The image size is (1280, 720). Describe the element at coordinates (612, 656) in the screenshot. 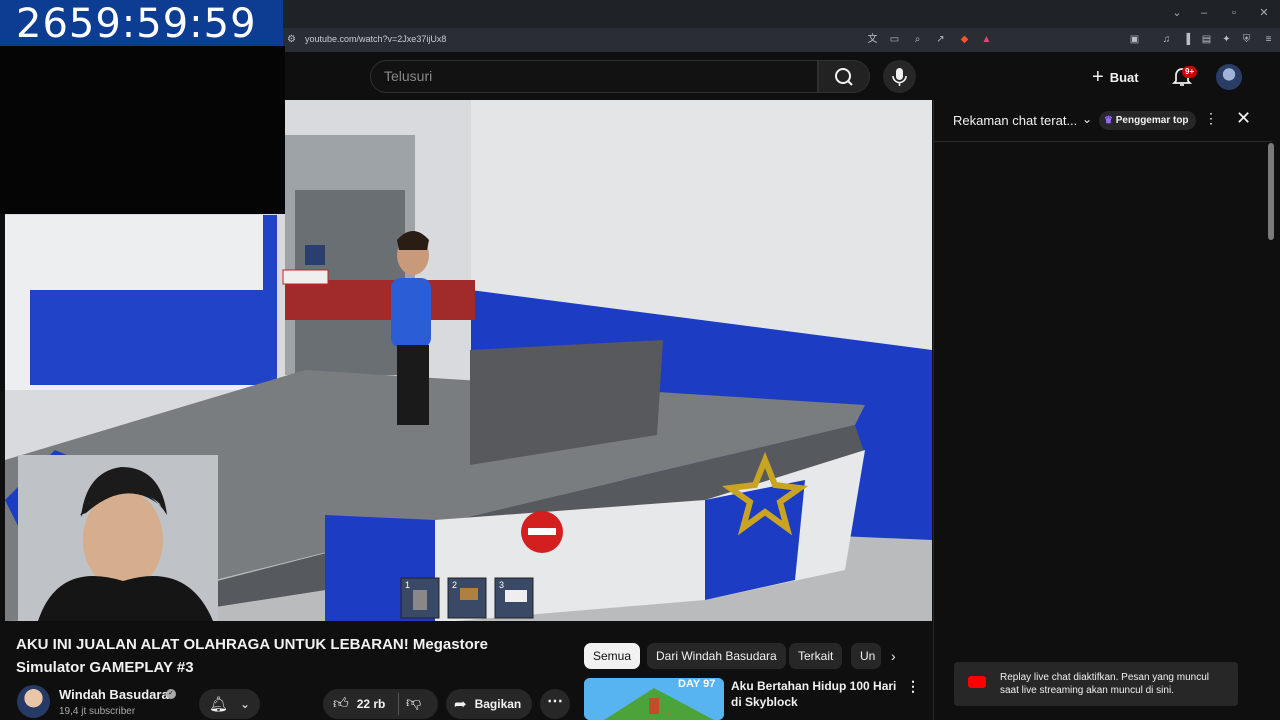

I see `chip-all: Semua` at that location.